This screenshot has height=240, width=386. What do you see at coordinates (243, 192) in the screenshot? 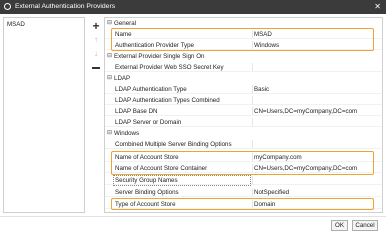
I see `property-row: Server Binding Options NotSpecified` at bounding box center [243, 192].